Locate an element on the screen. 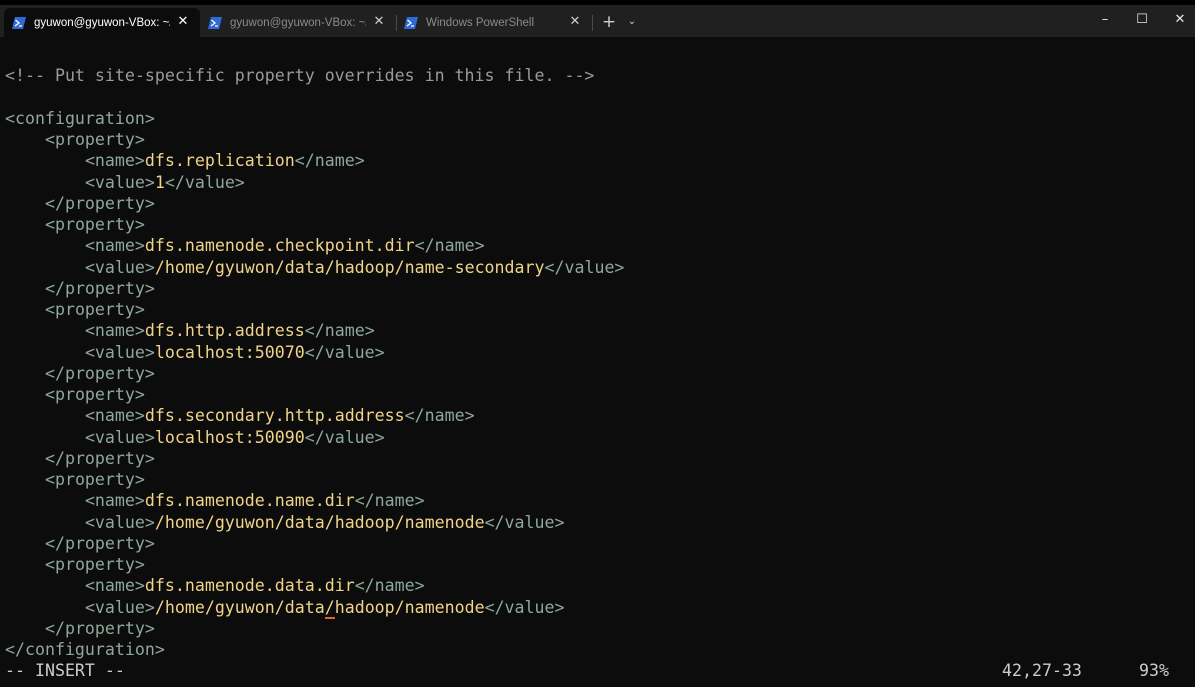  vim-mode-indicator: -- INSERT -- is located at coordinates (65, 670).